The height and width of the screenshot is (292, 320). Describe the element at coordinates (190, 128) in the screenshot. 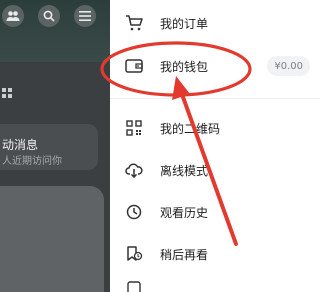

I see `menu-label-qrcode: 我的二维码` at that location.